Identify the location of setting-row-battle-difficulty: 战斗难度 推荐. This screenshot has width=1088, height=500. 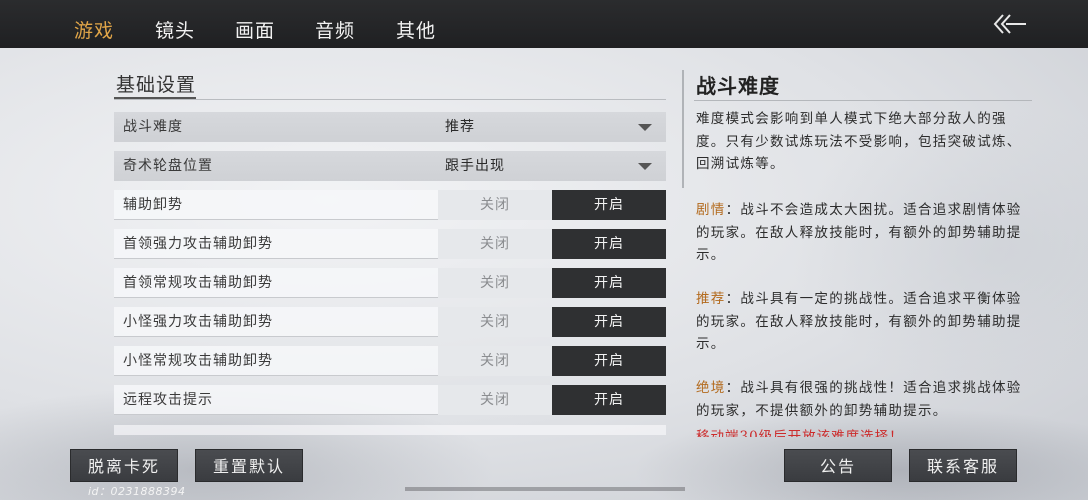
(390, 127).